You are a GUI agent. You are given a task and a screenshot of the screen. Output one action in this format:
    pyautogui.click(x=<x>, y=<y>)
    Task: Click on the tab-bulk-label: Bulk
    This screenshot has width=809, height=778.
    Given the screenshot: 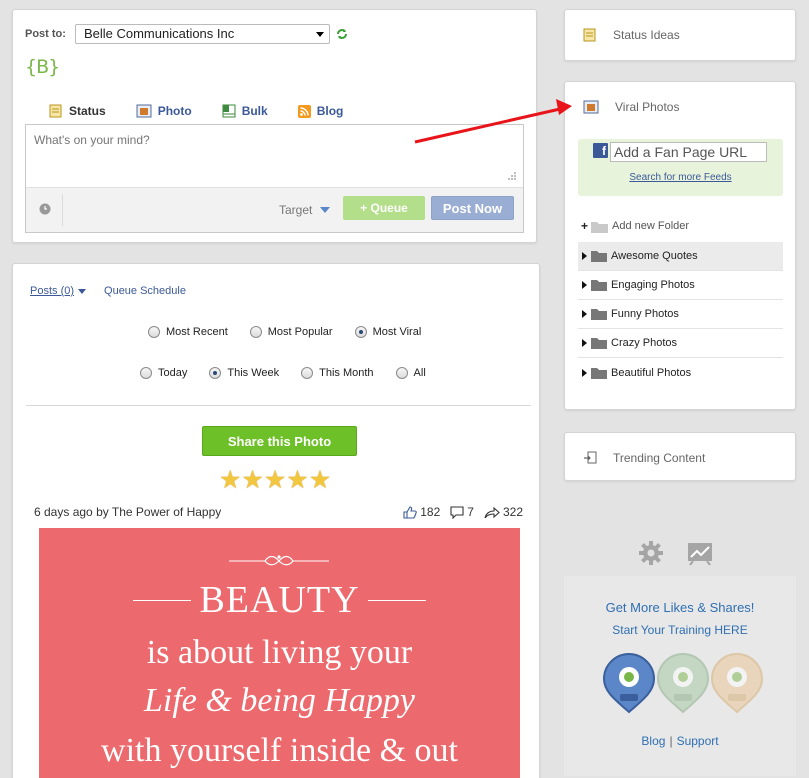 What is the action you would take?
    pyautogui.click(x=254, y=111)
    